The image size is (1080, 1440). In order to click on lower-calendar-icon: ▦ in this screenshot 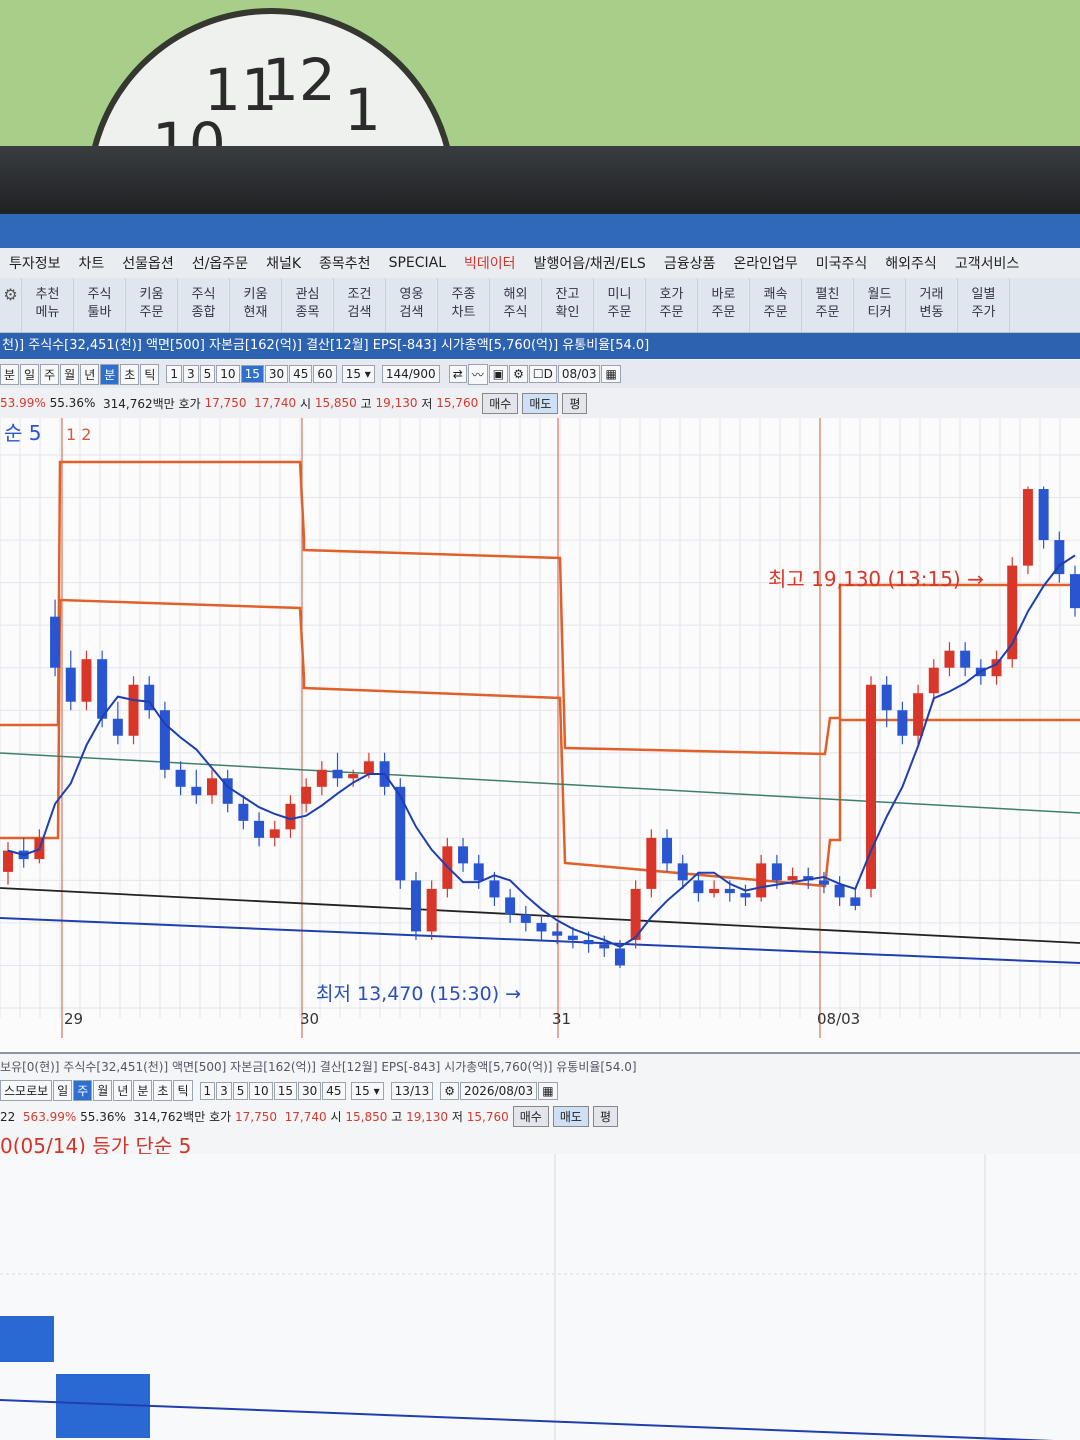, I will do `click(548, 1090)`.